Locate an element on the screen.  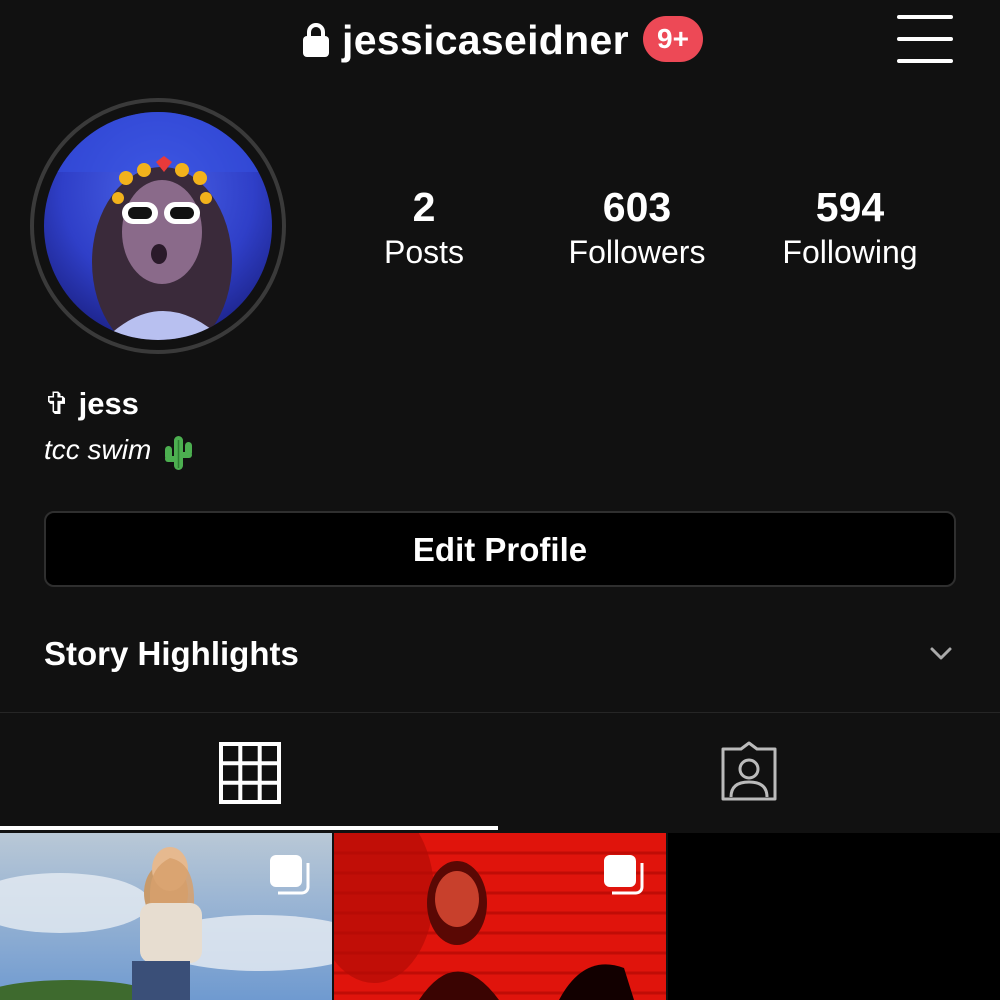
following-label: Following is located at coordinates (850, 252).